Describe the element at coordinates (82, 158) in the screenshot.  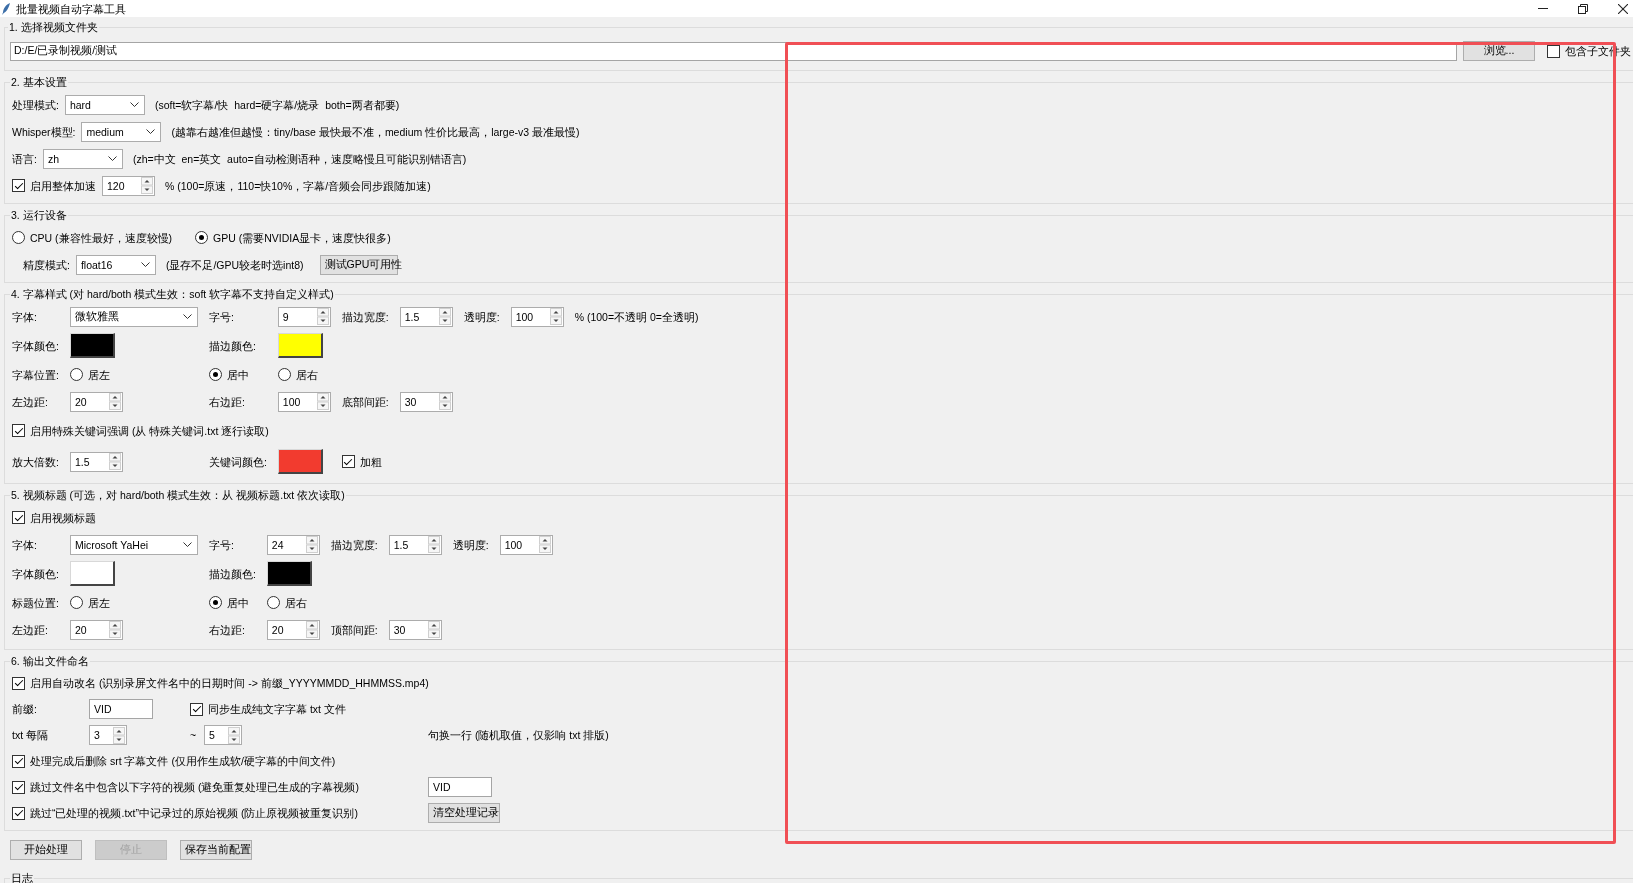
I see `dropdown: zh` at that location.